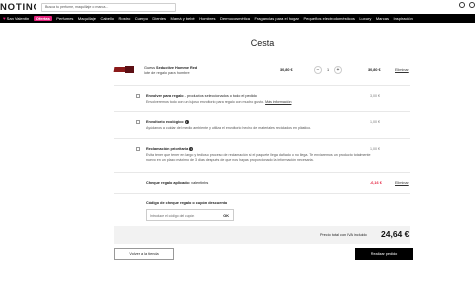 Image resolution: width=475 pixels, height=290 pixels. I want to click on total-bar: Precio total con IVA incluido 24,64 €, so click(262, 235).